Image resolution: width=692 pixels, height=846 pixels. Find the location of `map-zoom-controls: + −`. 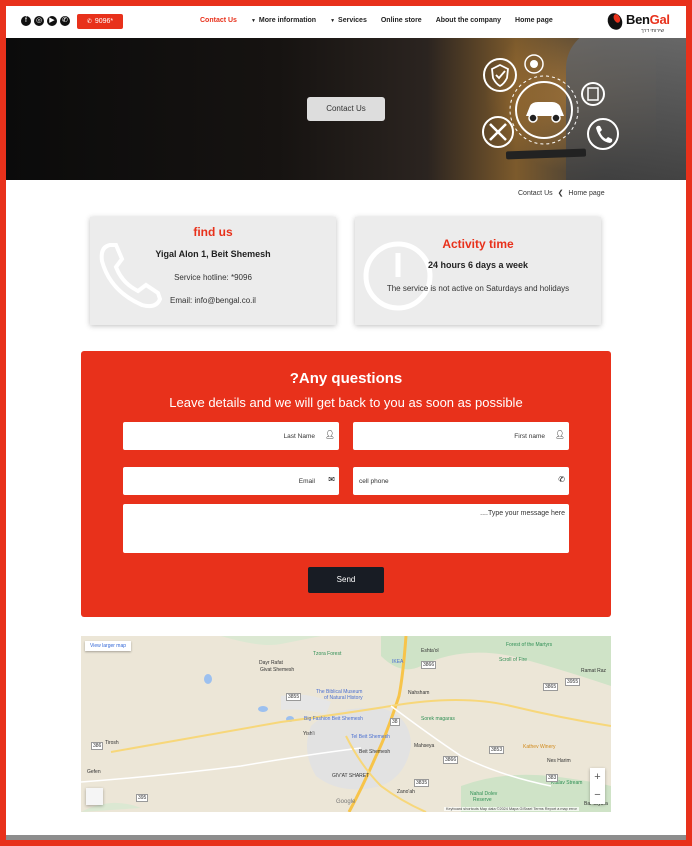

map-zoom-controls: + − is located at coordinates (597, 786).